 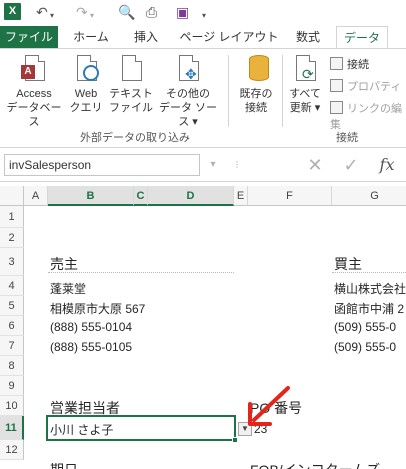 I want to click on text-file-icon, so click(x=131, y=69).